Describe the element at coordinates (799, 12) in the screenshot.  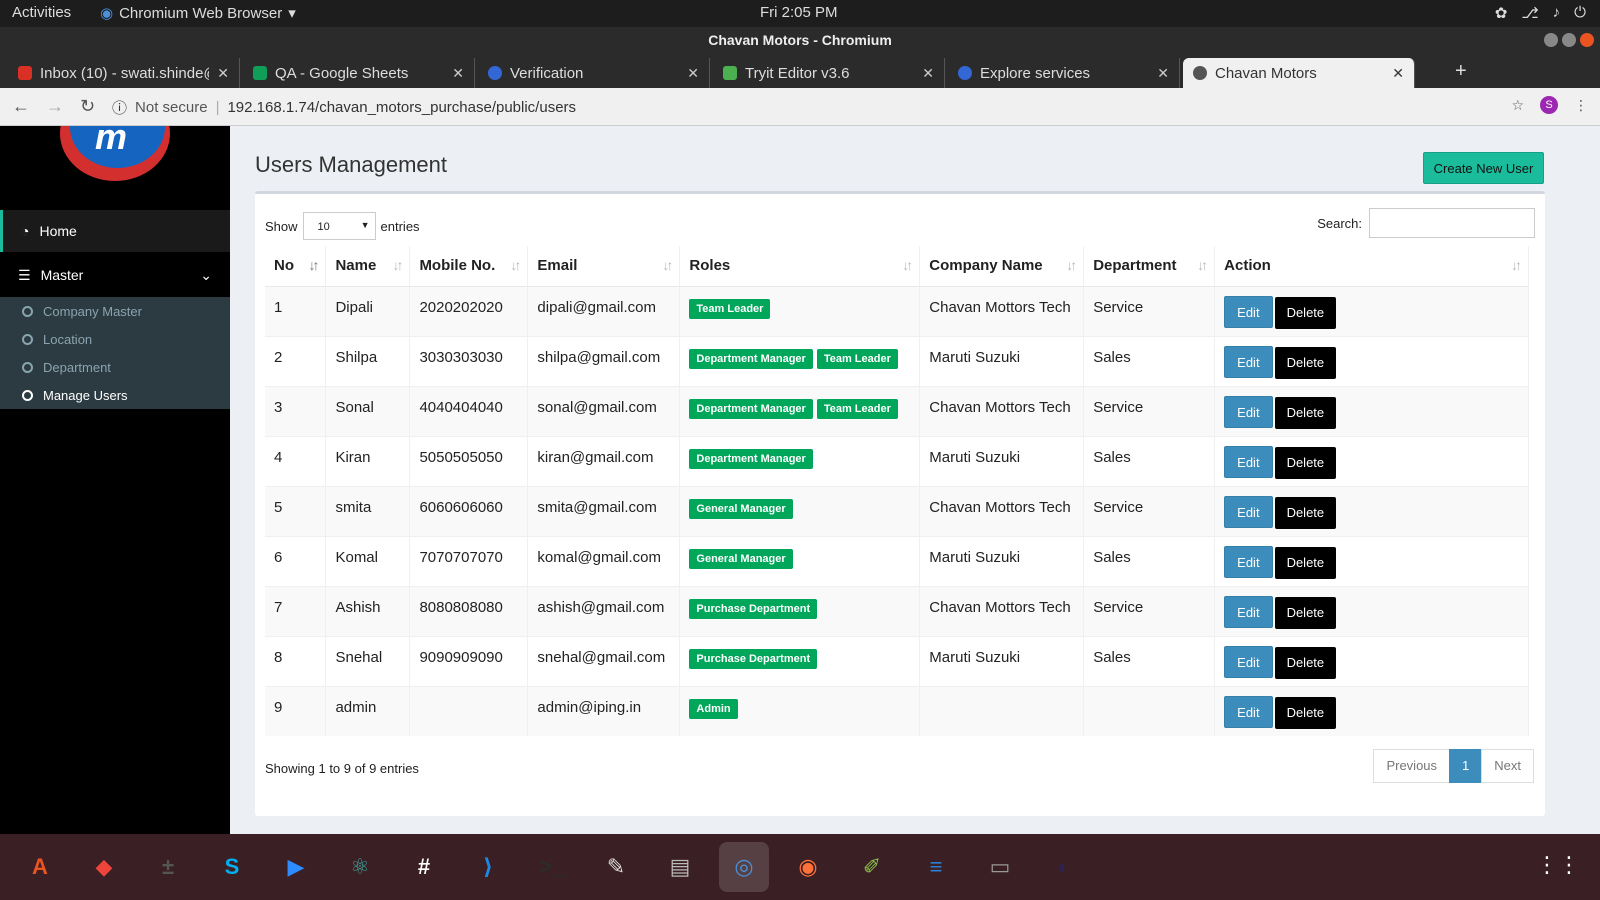
I see `clock: Fri 2:05 PM` at that location.